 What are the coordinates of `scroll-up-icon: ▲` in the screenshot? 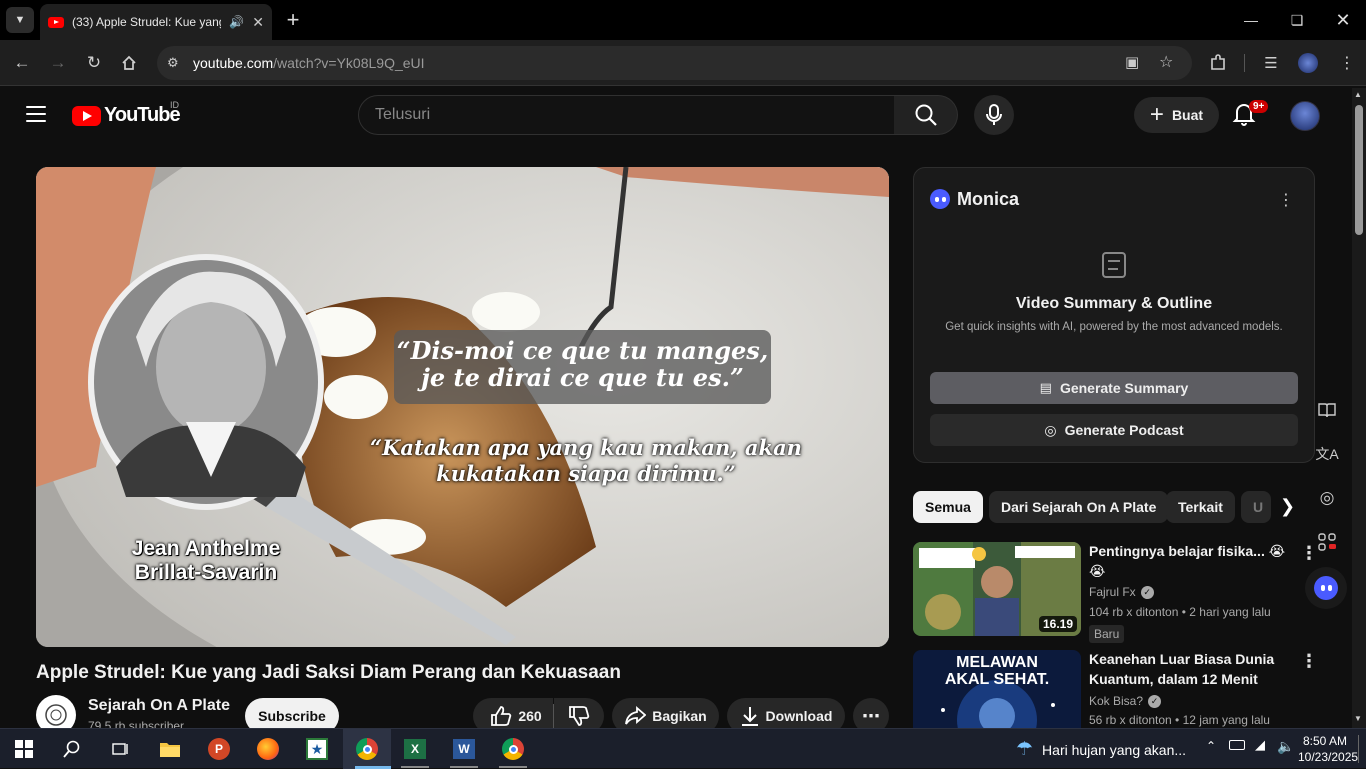 It's located at (1358, 94).